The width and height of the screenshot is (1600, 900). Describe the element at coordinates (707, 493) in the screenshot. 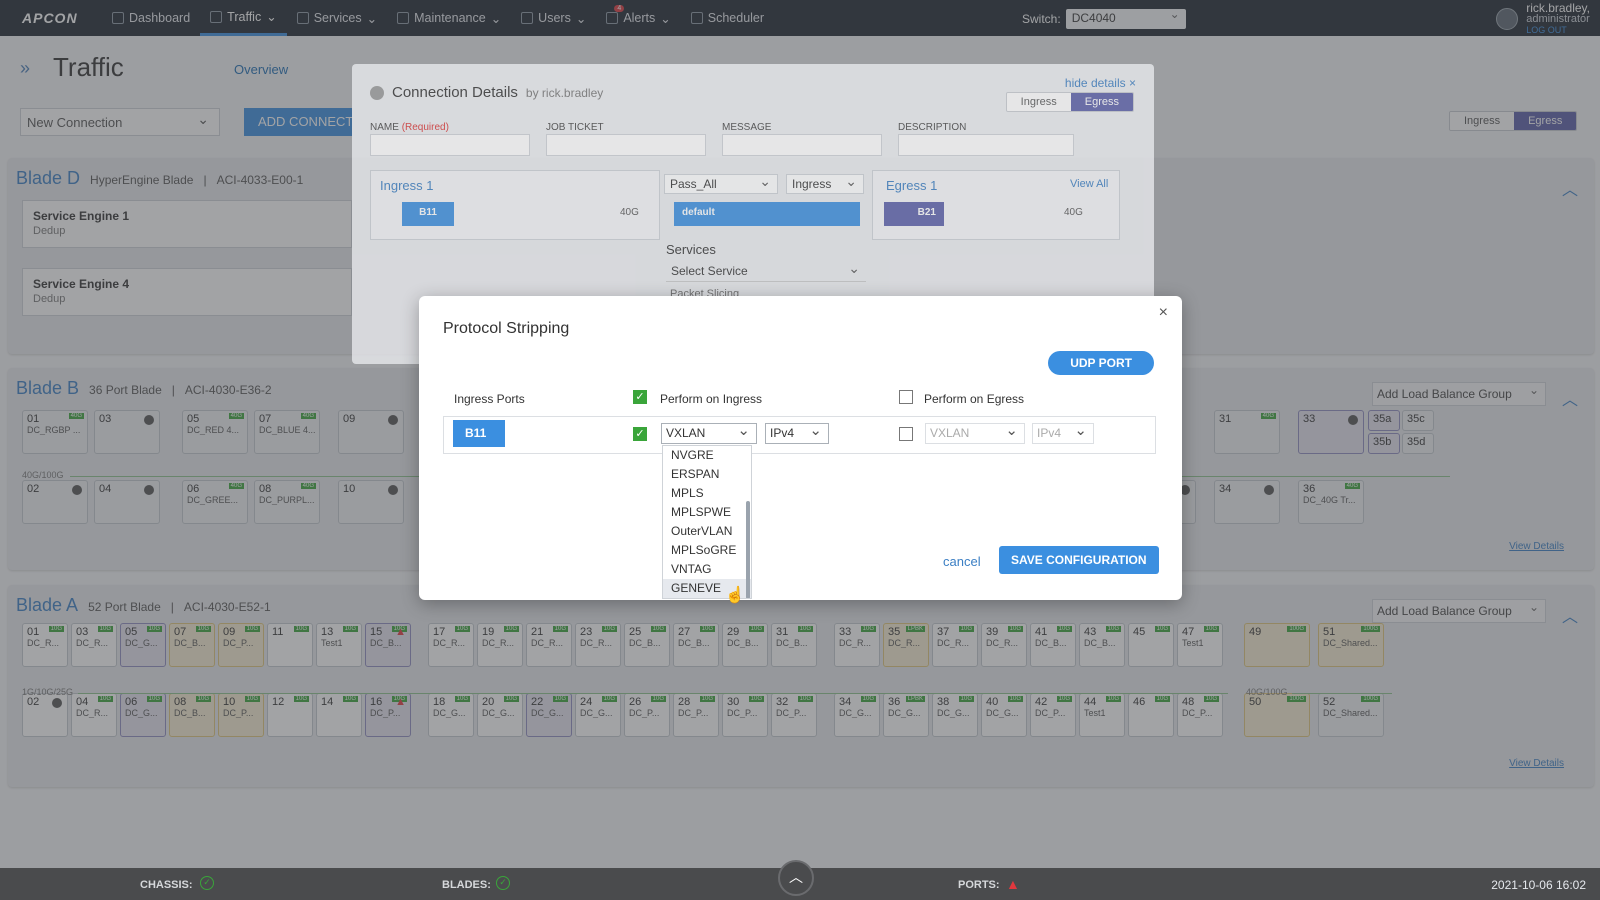

I see `protocol-option-mpls: MPLS` at that location.